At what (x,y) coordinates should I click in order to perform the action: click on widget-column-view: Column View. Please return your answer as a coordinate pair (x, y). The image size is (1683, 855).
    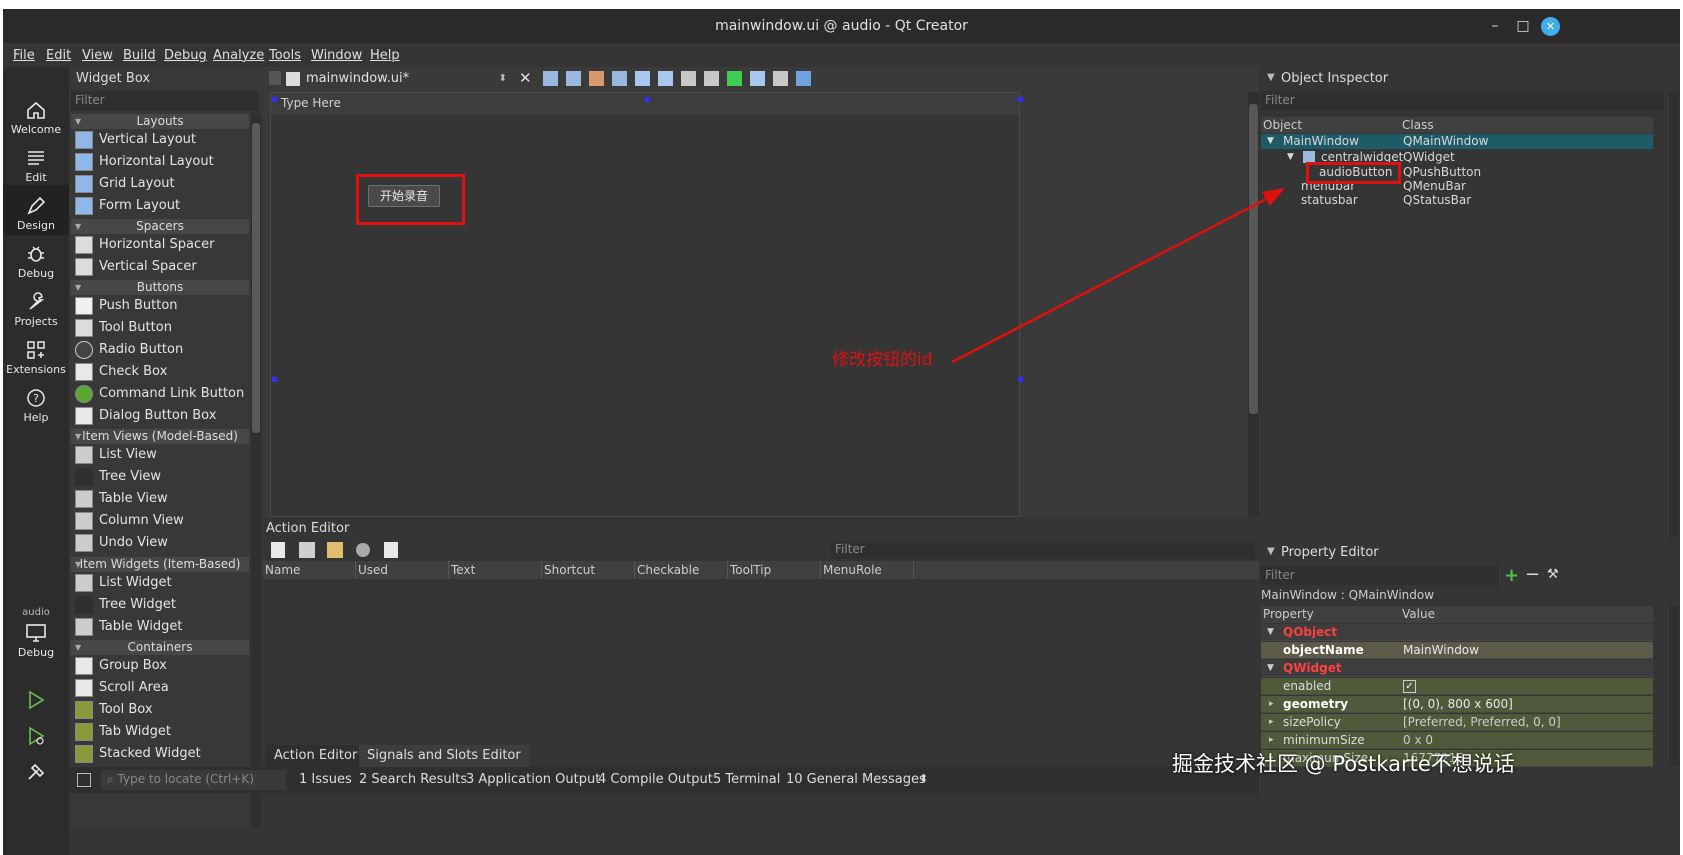
    Looking at the image, I should click on (129, 521).